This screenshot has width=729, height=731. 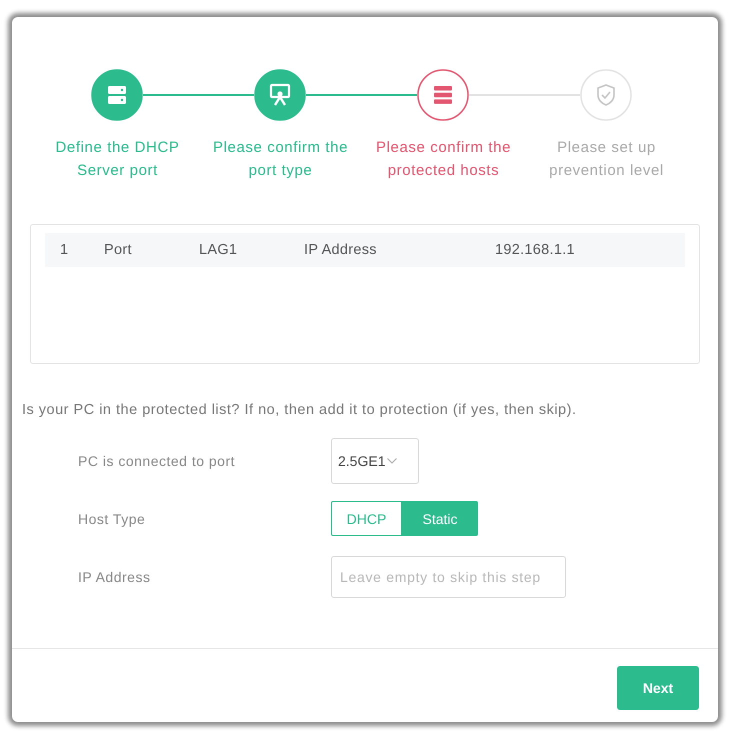 I want to click on ip-address-field: Leave empty to skip this step, so click(x=448, y=577).